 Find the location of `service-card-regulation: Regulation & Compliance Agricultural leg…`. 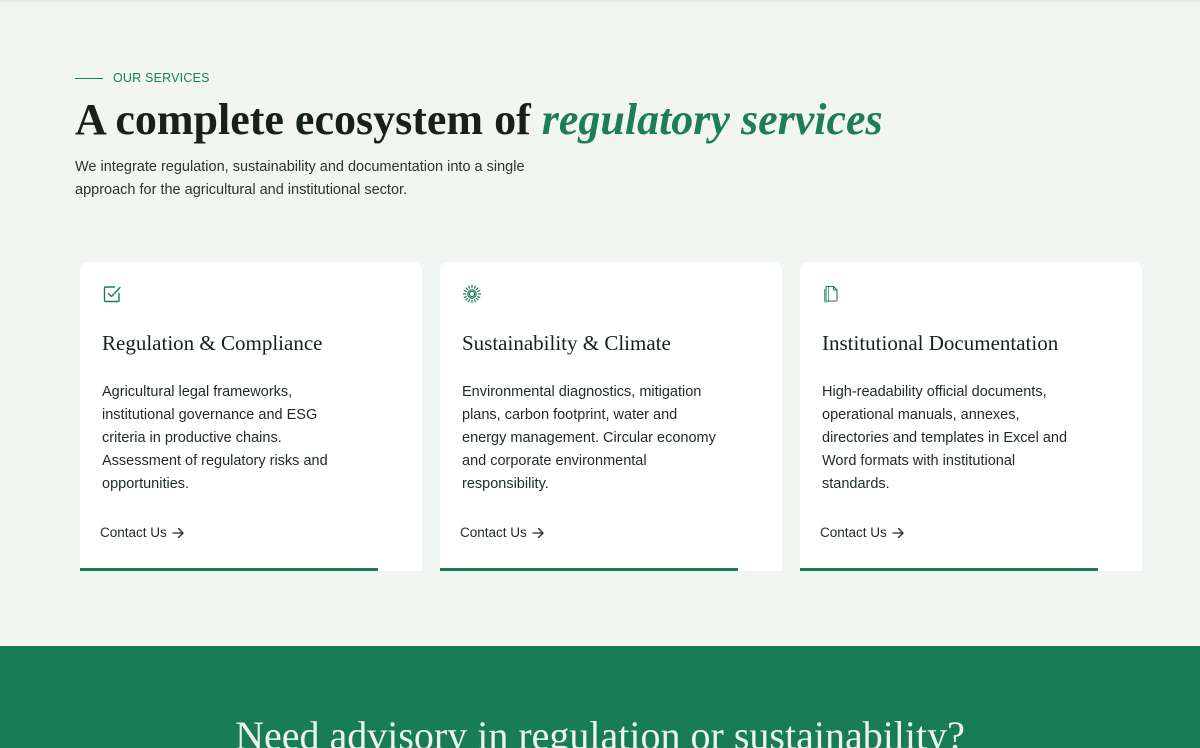

service-card-regulation: Regulation & Compliance Agricultural leg… is located at coordinates (251, 416).